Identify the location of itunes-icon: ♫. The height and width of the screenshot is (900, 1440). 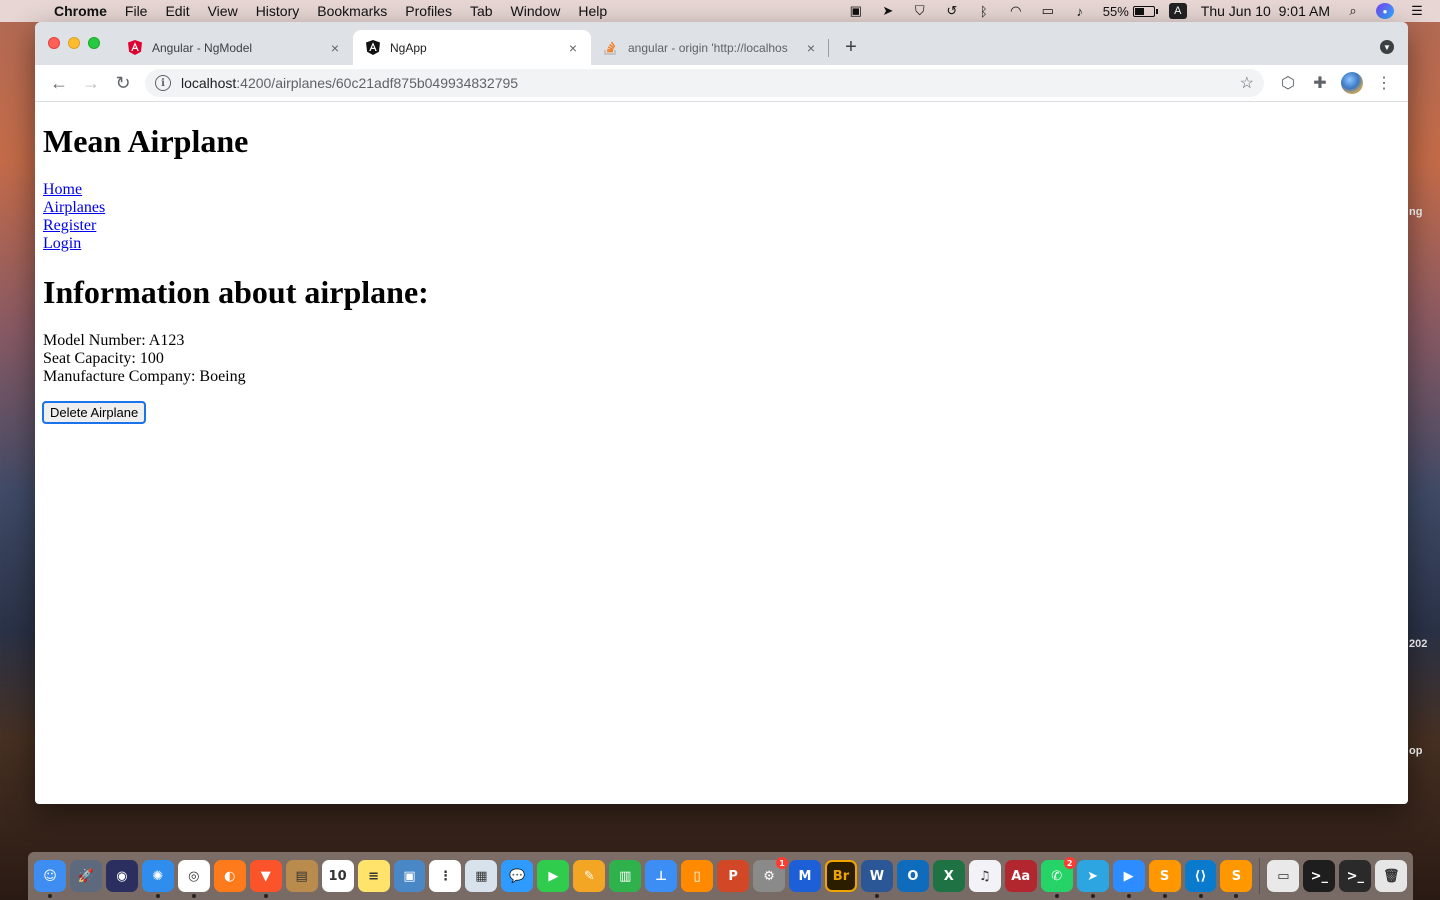
(984, 876).